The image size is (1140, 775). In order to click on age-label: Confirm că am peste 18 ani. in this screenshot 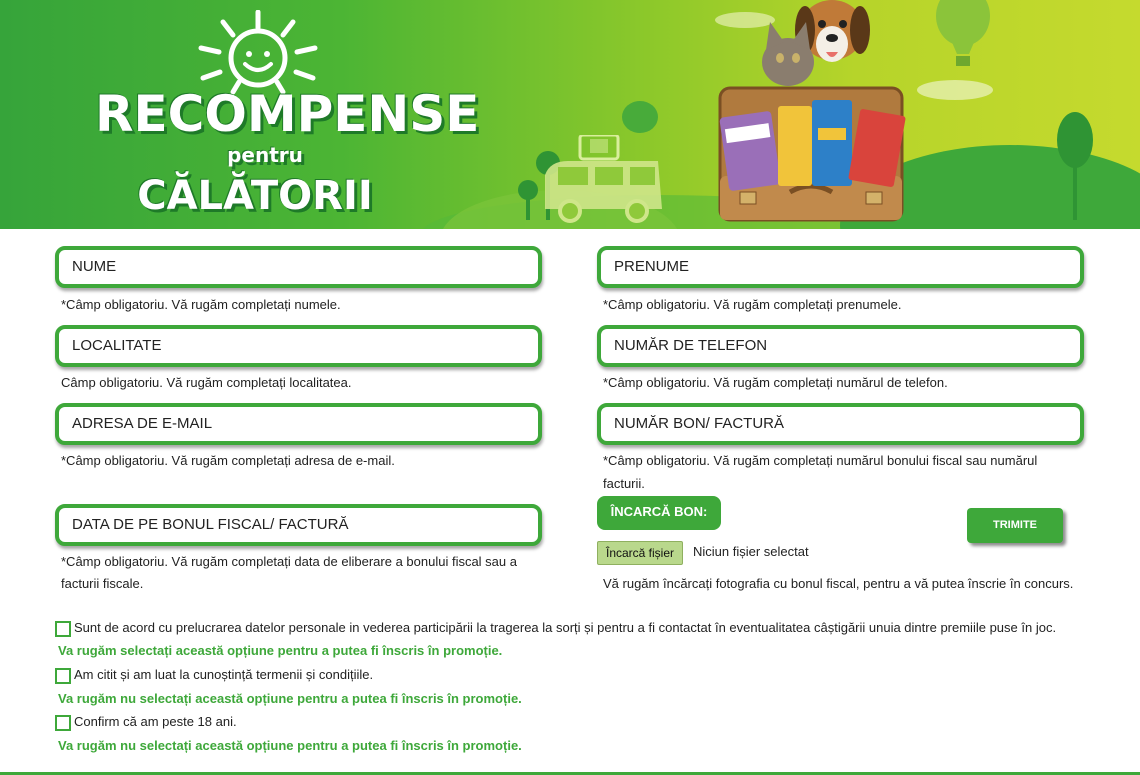, I will do `click(155, 721)`.